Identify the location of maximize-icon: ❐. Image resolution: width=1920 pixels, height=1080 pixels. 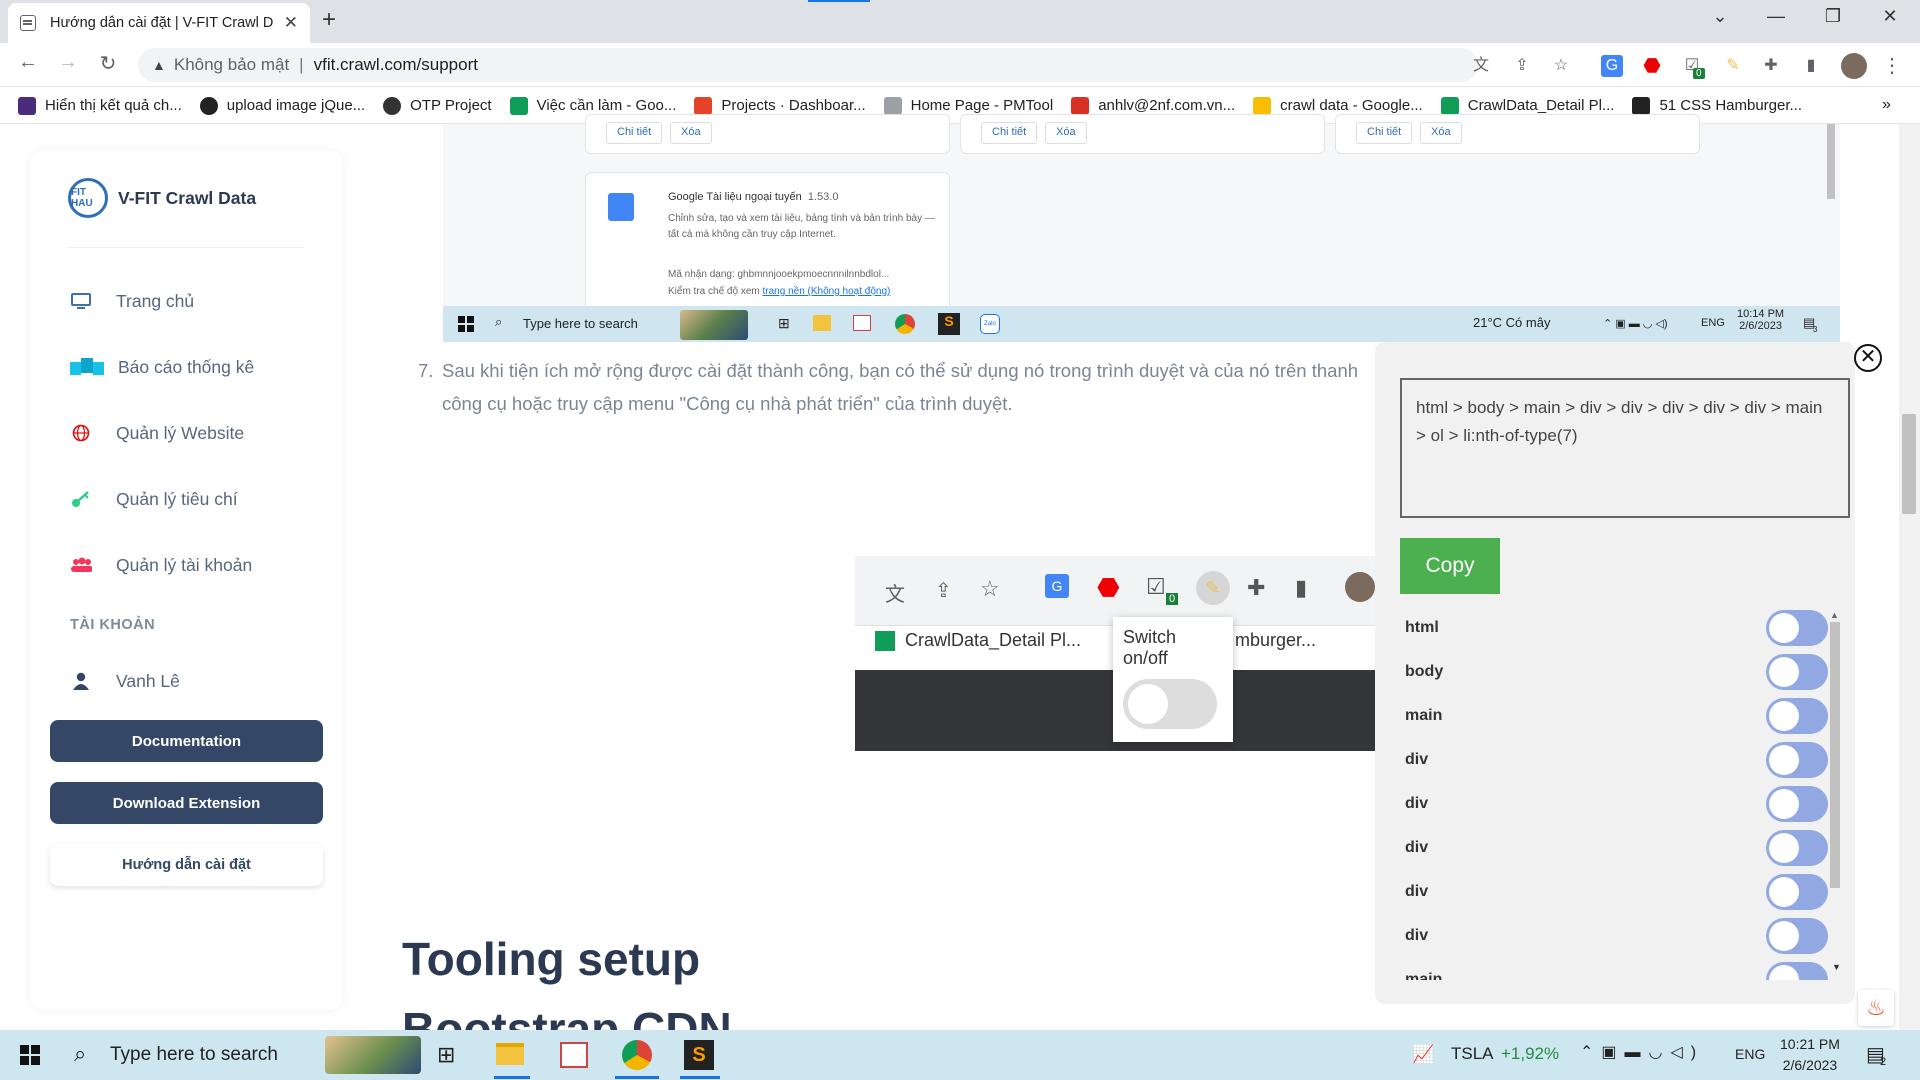
(1833, 16).